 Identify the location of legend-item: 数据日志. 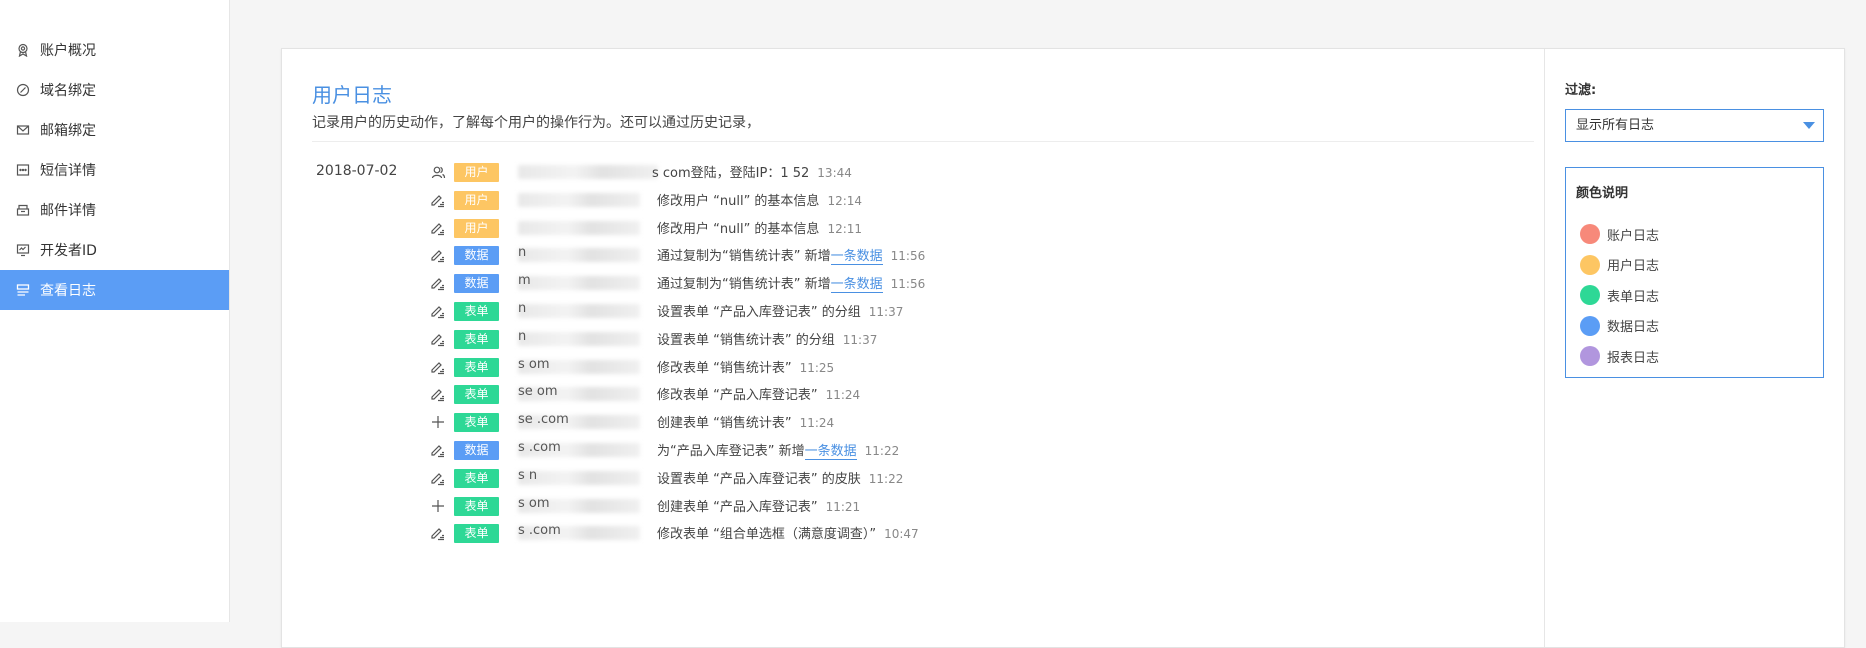
(1694, 326).